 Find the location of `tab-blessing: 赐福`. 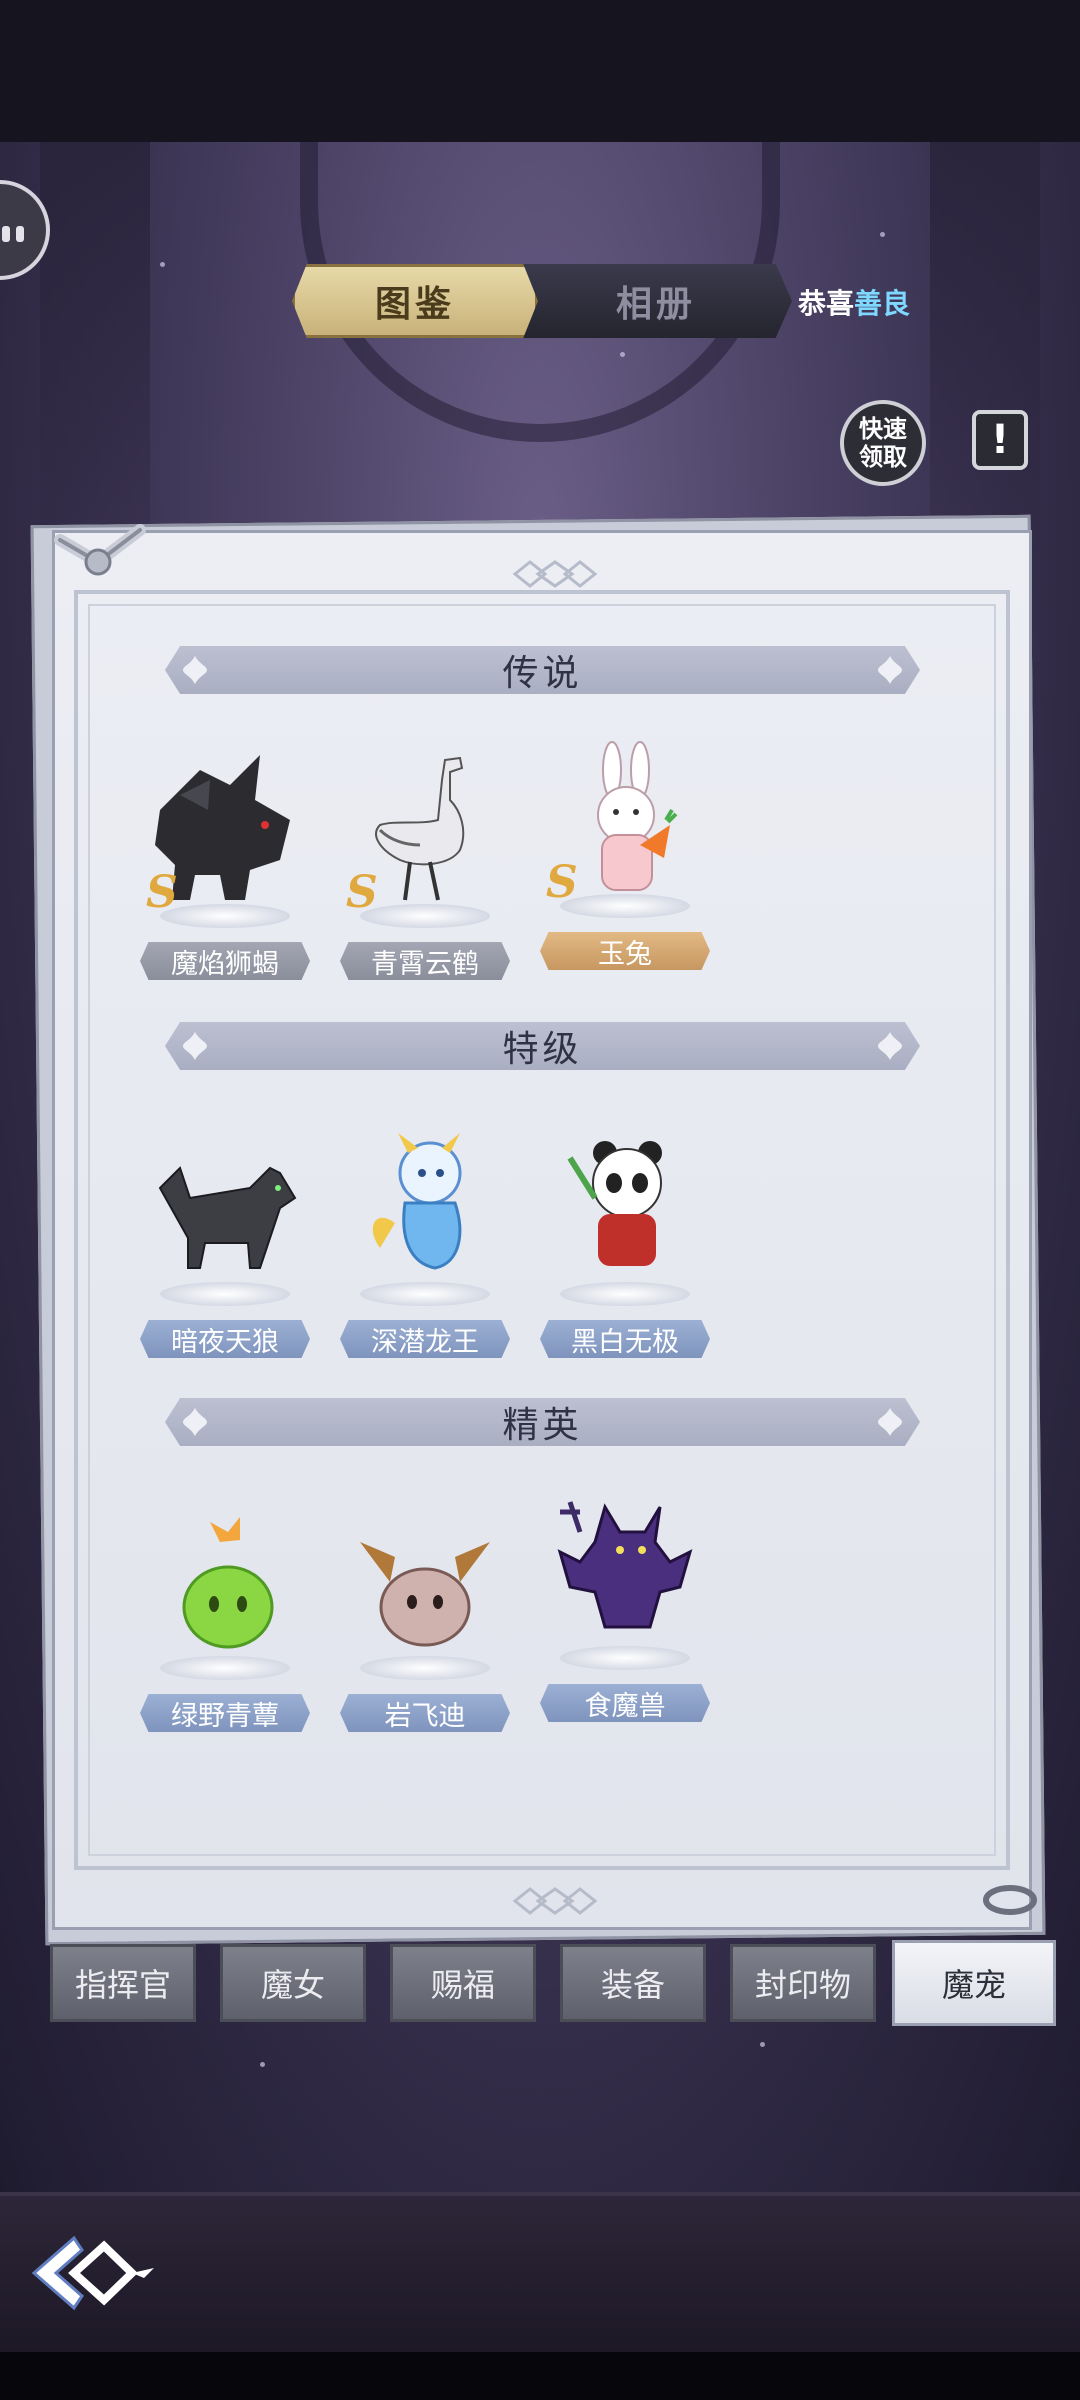

tab-blessing: 赐福 is located at coordinates (463, 1983).